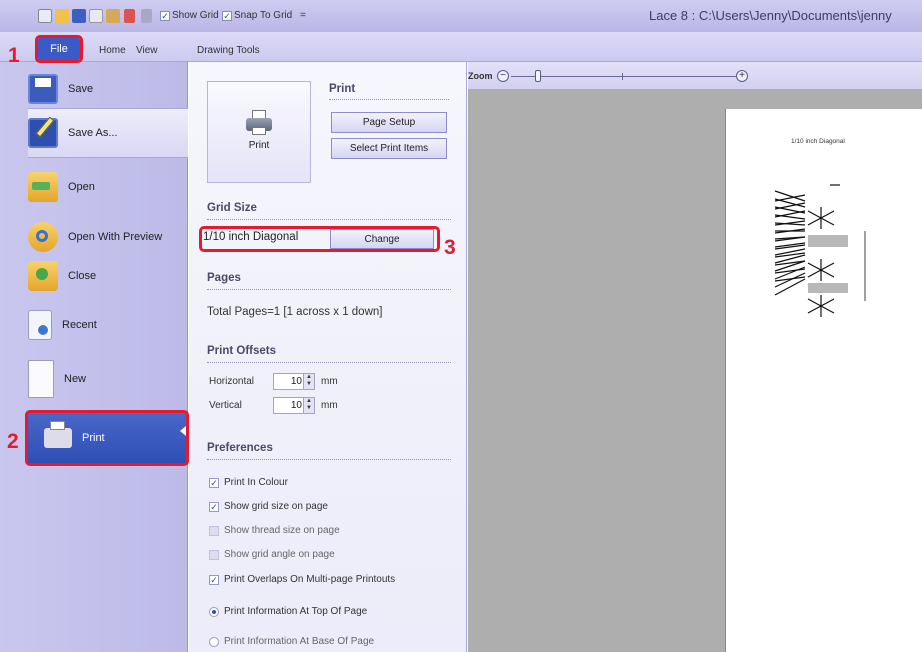 The height and width of the screenshot is (652, 922). What do you see at coordinates (75, 379) in the screenshot?
I see `nav-new-label: New` at bounding box center [75, 379].